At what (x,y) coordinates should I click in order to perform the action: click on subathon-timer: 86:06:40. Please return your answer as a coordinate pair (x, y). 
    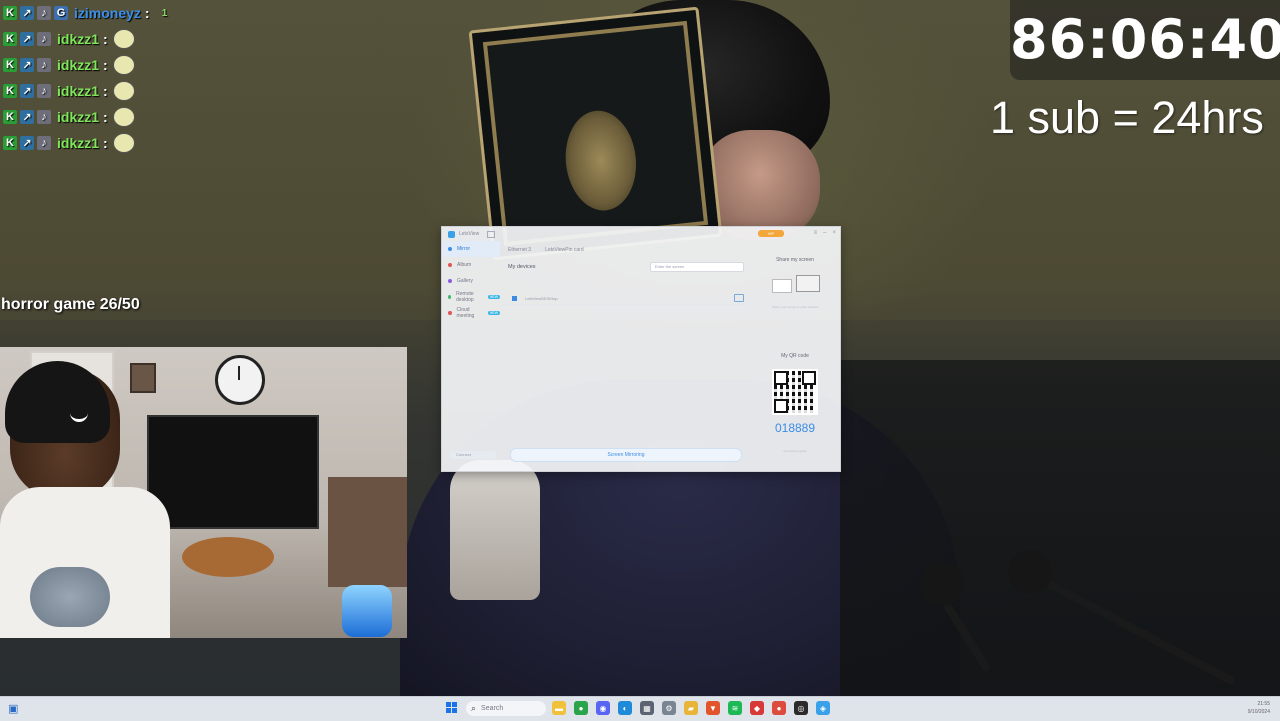
    Looking at the image, I should click on (1145, 39).